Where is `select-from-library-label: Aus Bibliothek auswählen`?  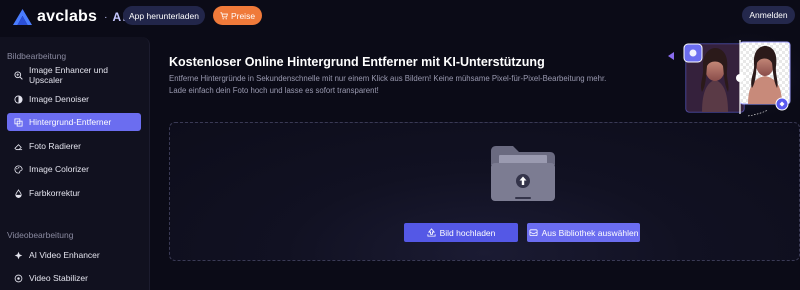
select-from-library-label: Aus Bibliothek auswählen is located at coordinates (590, 232).